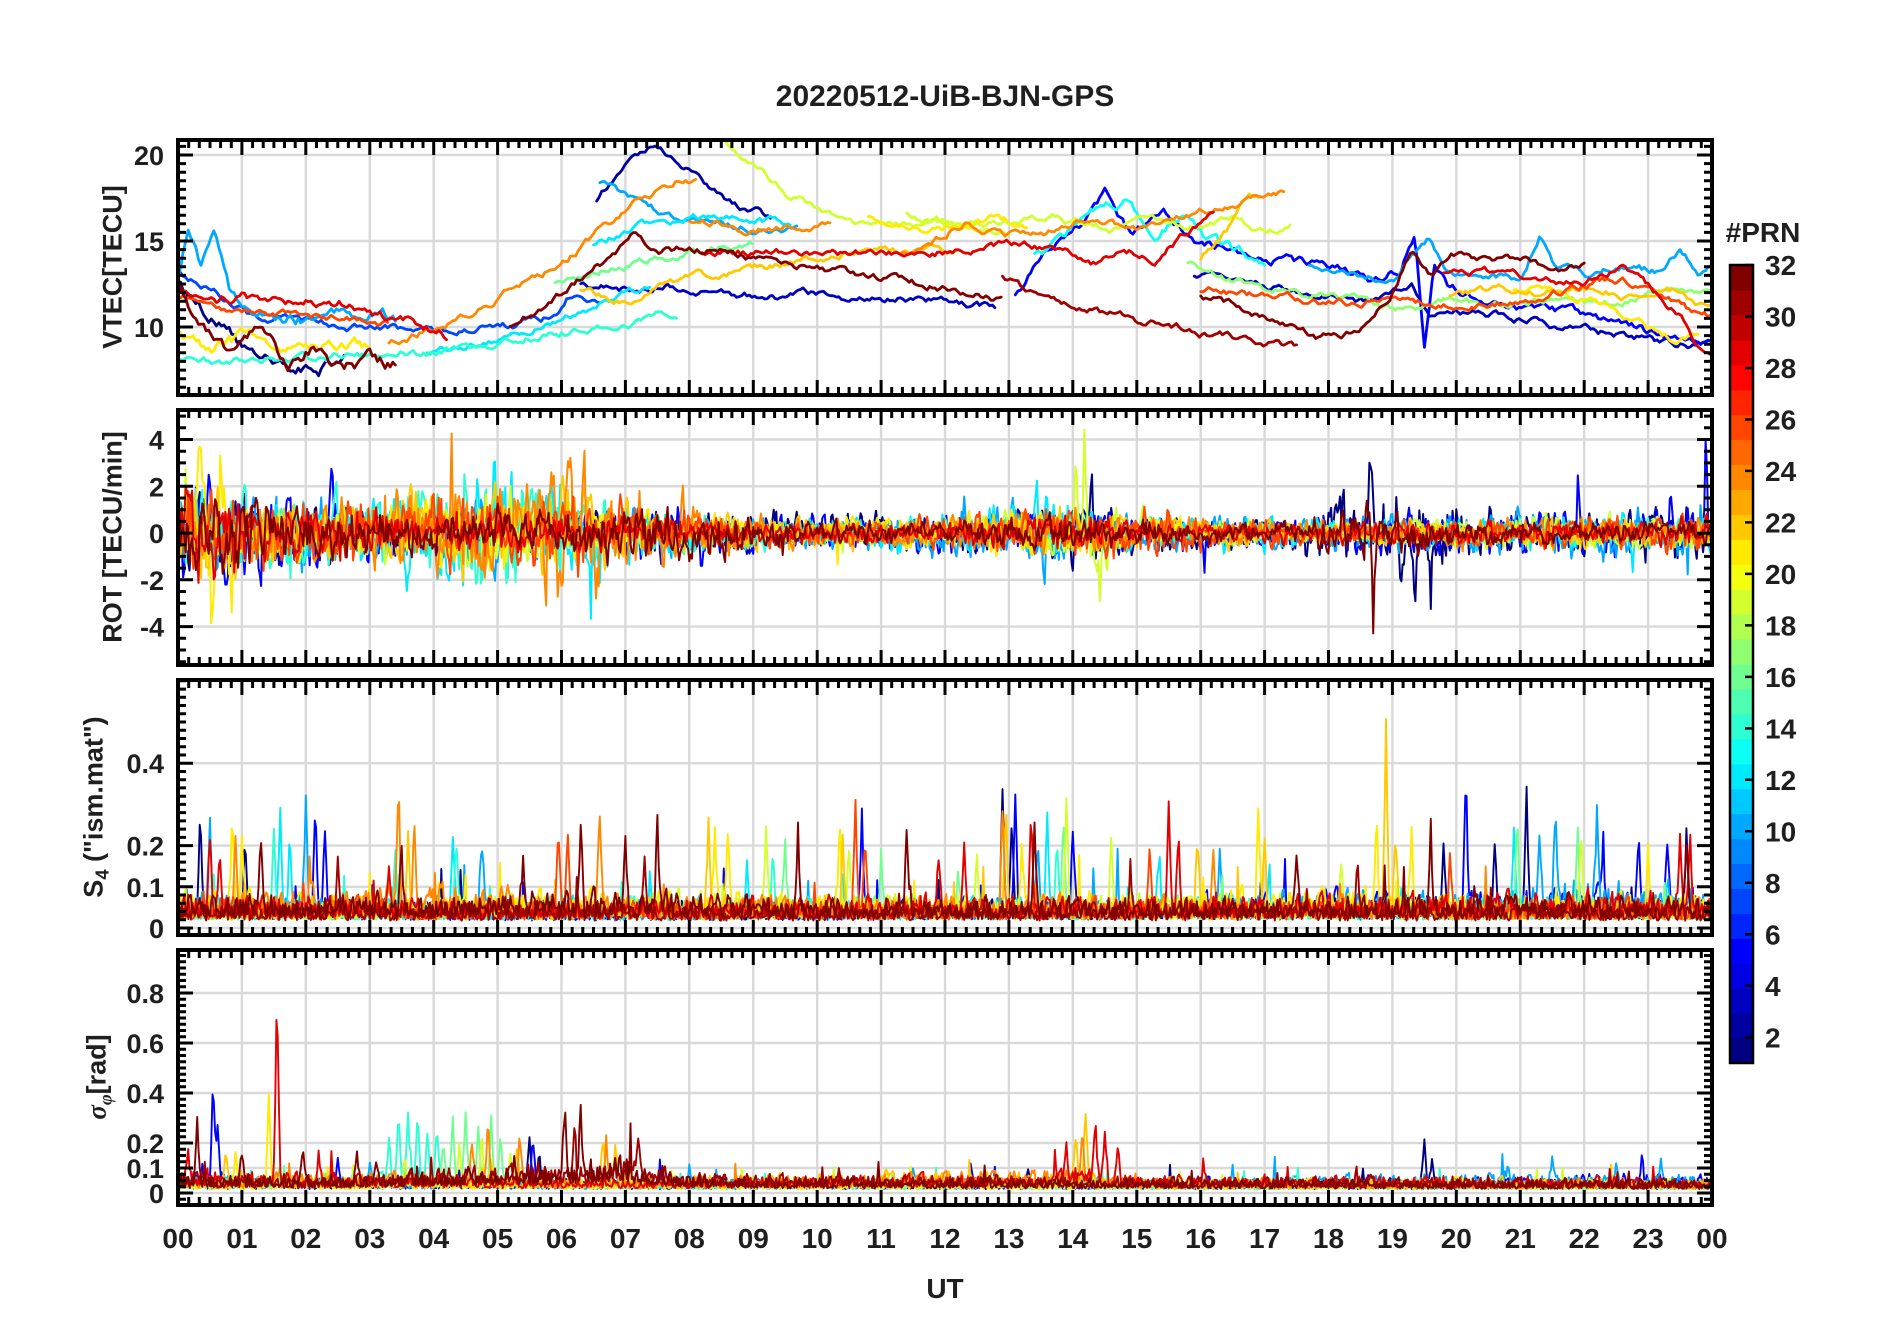 This screenshot has height=1330, width=1902. Describe the element at coordinates (1773, 1037) in the screenshot. I see `colorbar-tick-label: 2` at that location.